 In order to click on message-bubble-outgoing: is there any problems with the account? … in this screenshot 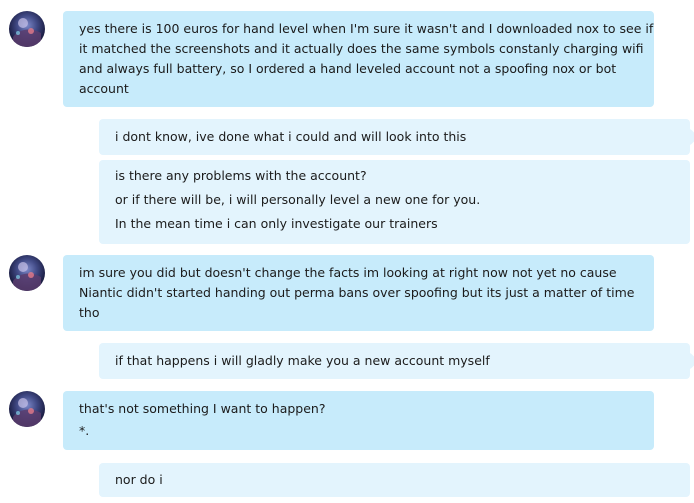, I will do `click(394, 202)`.